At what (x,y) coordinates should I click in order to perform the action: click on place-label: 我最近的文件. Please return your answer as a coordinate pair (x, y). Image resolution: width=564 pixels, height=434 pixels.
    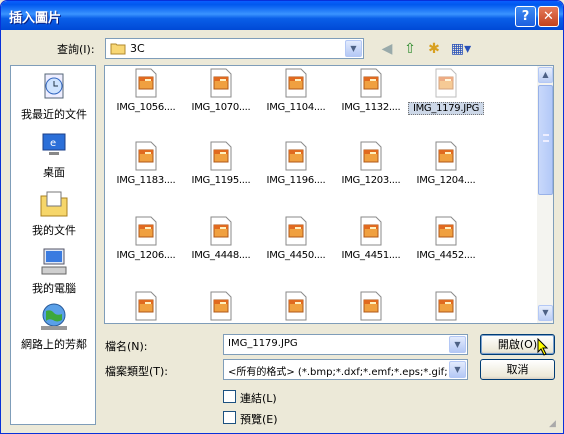
    Looking at the image, I should click on (54, 114).